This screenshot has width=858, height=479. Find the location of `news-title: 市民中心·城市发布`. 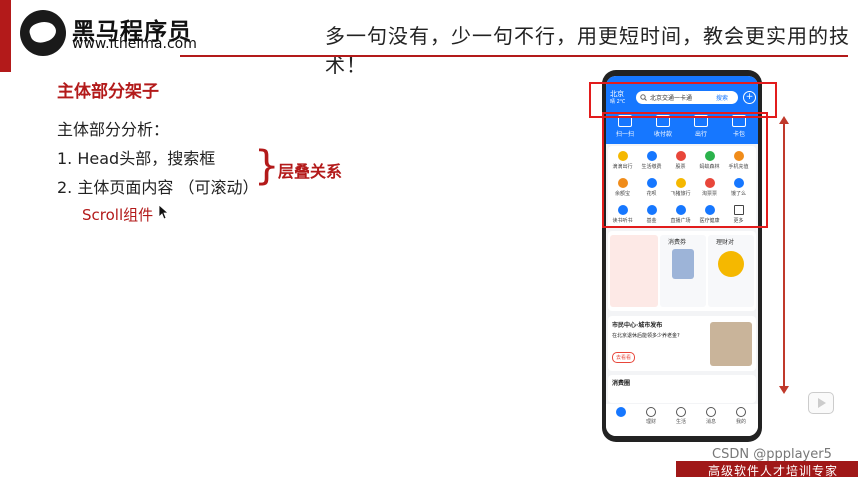

news-title: 市民中心·城市发布 is located at coordinates (637, 325).